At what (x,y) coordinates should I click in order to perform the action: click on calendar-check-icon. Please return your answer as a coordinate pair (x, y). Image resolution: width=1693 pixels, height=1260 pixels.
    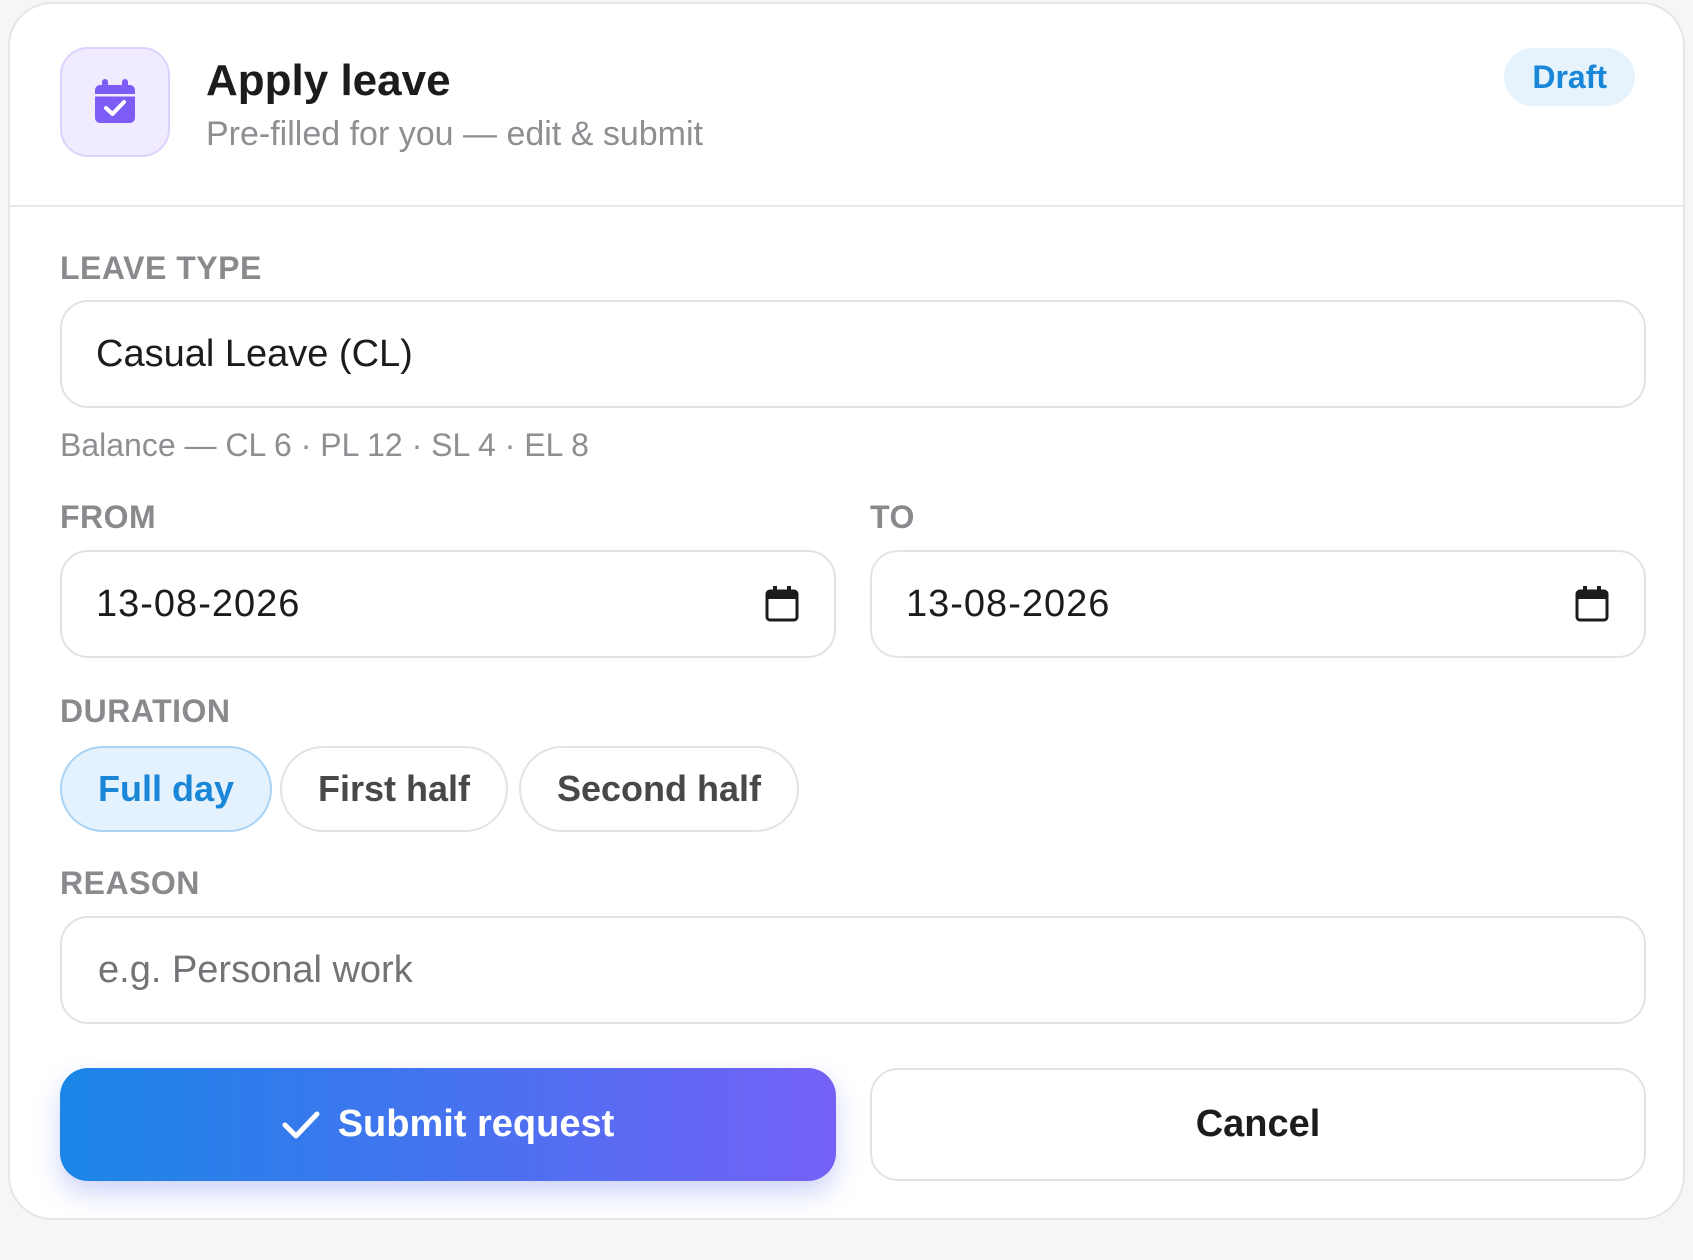
    Looking at the image, I should click on (115, 102).